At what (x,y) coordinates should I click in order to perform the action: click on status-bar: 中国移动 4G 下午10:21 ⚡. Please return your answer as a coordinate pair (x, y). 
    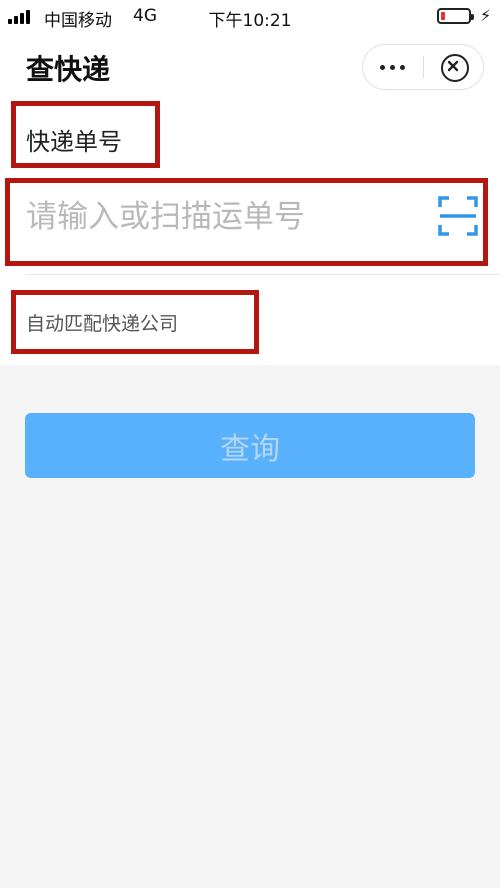
    Looking at the image, I should click on (250, 17).